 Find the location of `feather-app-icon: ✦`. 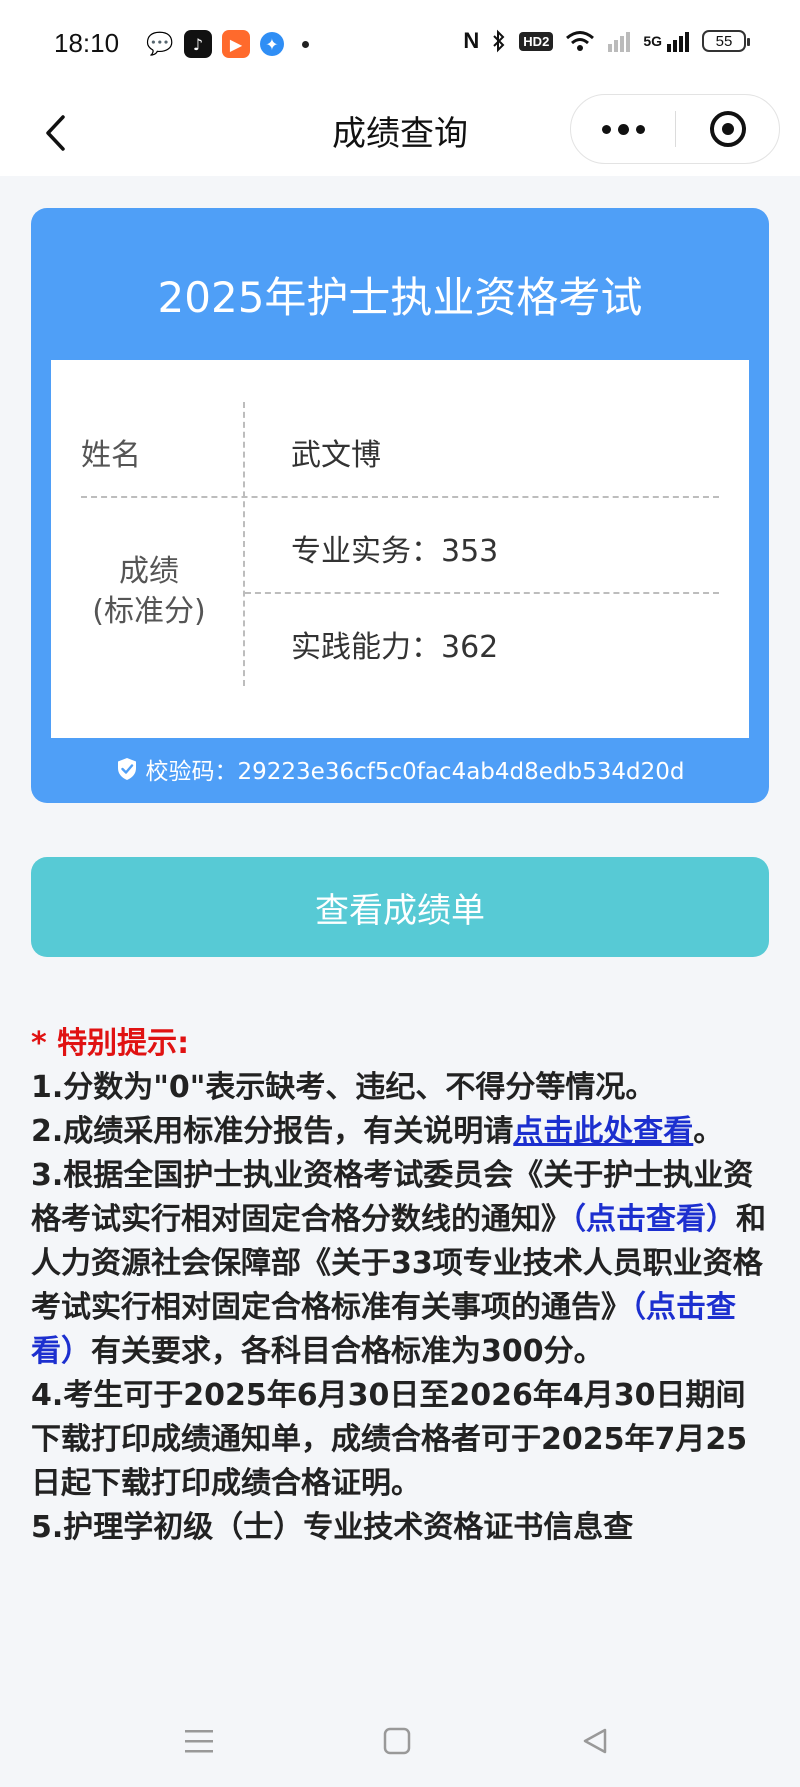

feather-app-icon: ✦ is located at coordinates (272, 44).